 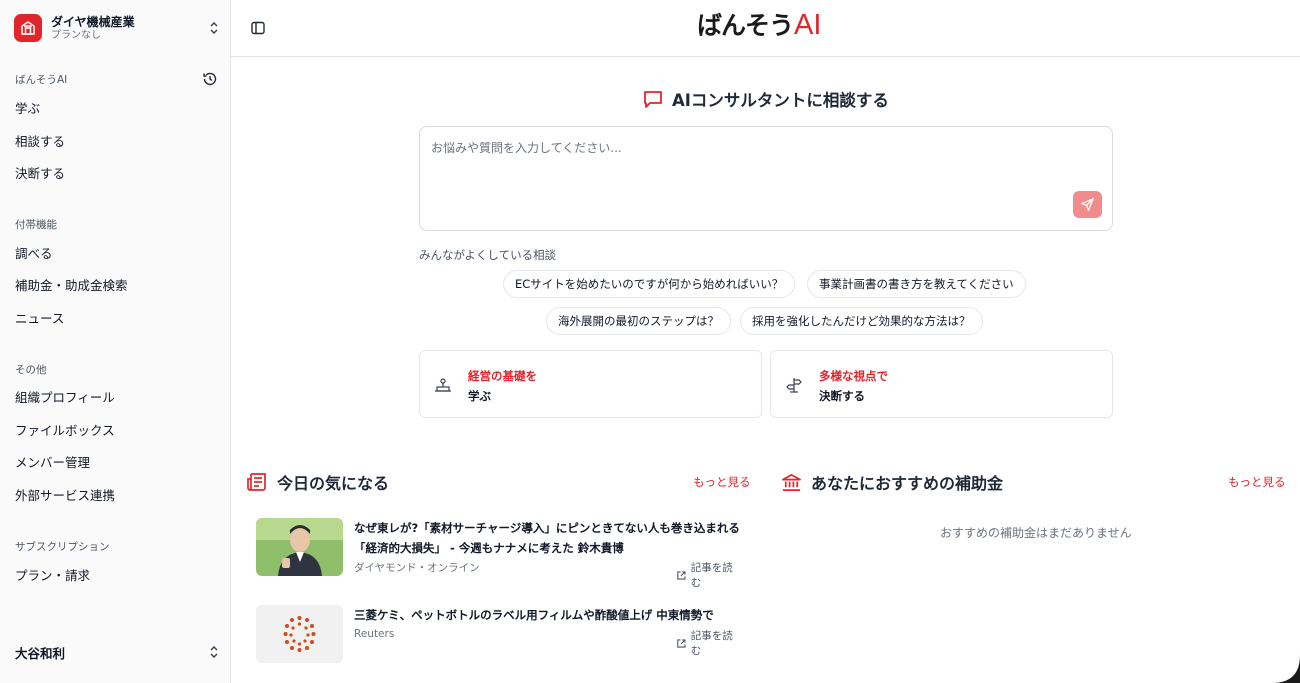 What do you see at coordinates (258, 28) in the screenshot?
I see `sidebar-toggle-icon` at bounding box center [258, 28].